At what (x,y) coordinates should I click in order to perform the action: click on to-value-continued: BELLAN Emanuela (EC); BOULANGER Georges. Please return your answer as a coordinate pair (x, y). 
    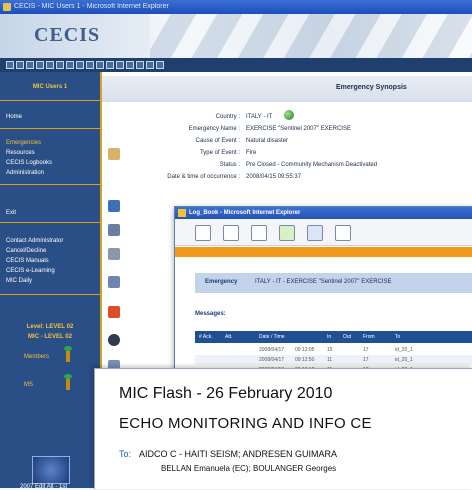
    Looking at the image, I should click on (249, 468).